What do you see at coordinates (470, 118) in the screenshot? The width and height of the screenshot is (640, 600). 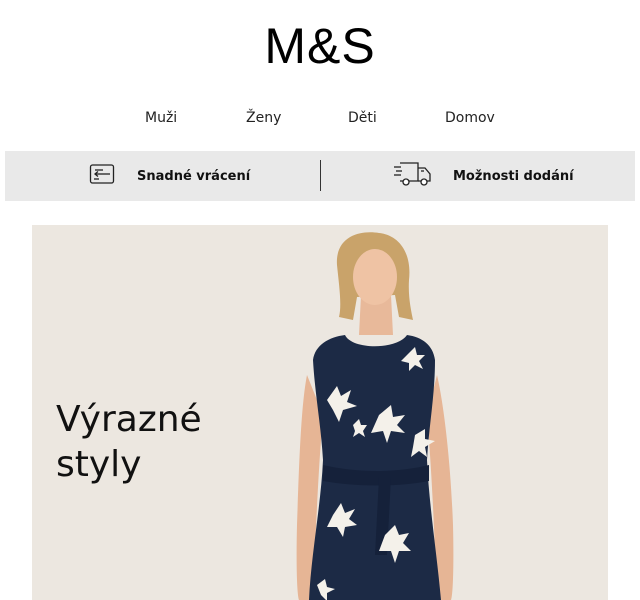 I see `nav-item-home: Domov` at bounding box center [470, 118].